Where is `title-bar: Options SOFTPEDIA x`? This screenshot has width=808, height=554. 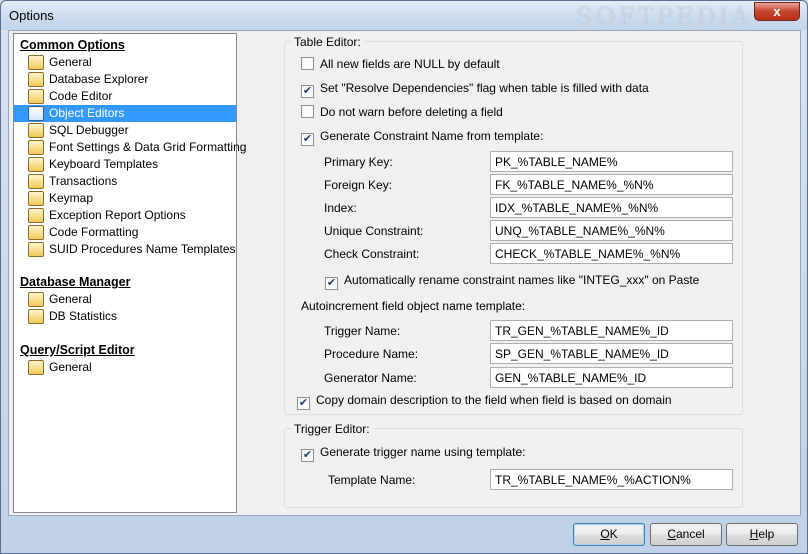 title-bar: Options SOFTPEDIA x is located at coordinates (404, 16).